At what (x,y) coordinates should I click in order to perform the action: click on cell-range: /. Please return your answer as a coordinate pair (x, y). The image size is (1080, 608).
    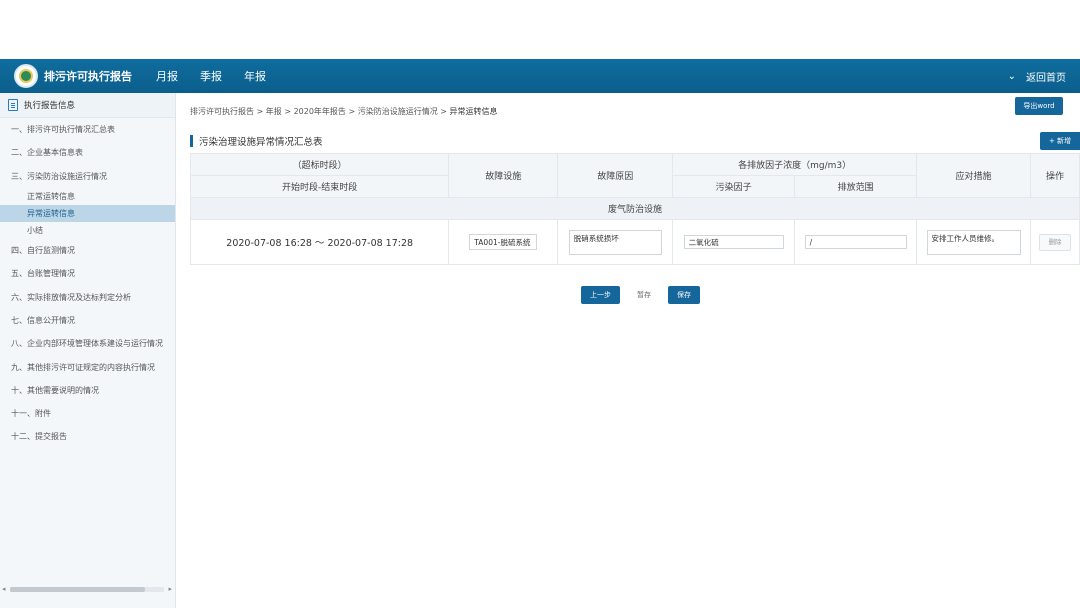
    Looking at the image, I should click on (856, 242).